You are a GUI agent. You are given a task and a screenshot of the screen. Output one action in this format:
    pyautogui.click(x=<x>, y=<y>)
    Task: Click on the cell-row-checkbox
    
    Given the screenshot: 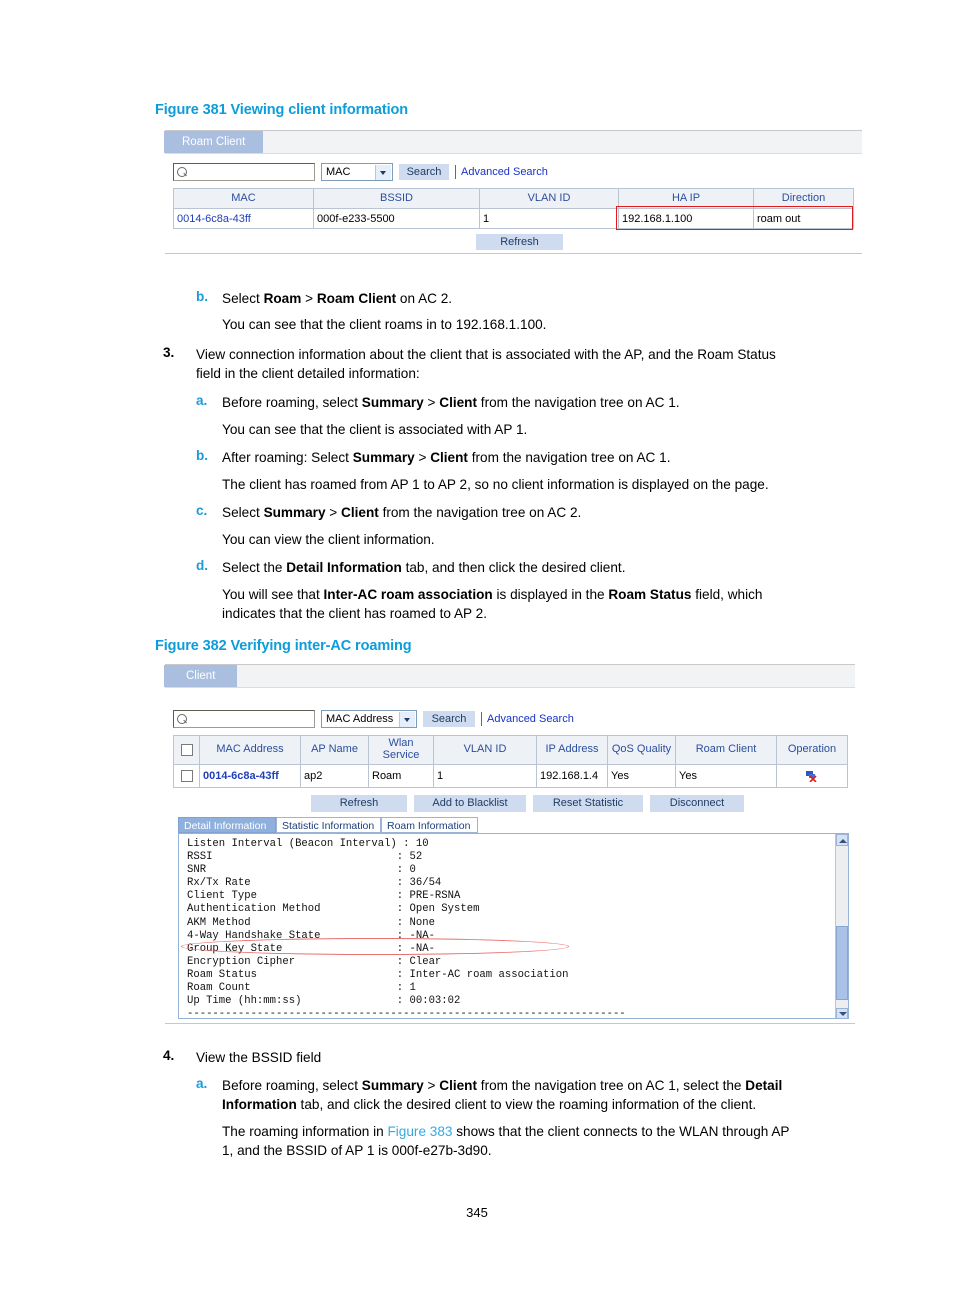 What is the action you would take?
    pyautogui.click(x=186, y=776)
    